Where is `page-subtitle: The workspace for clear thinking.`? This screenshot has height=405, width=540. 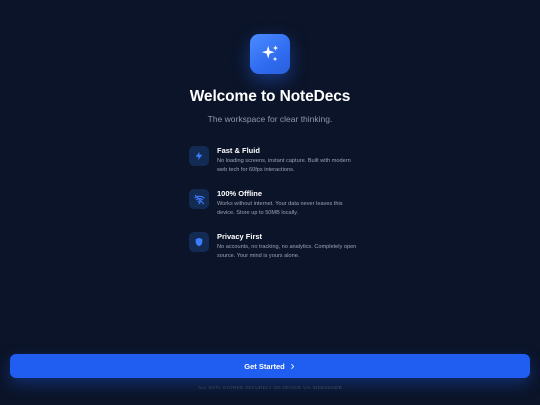 page-subtitle: The workspace for clear thinking. is located at coordinates (270, 119).